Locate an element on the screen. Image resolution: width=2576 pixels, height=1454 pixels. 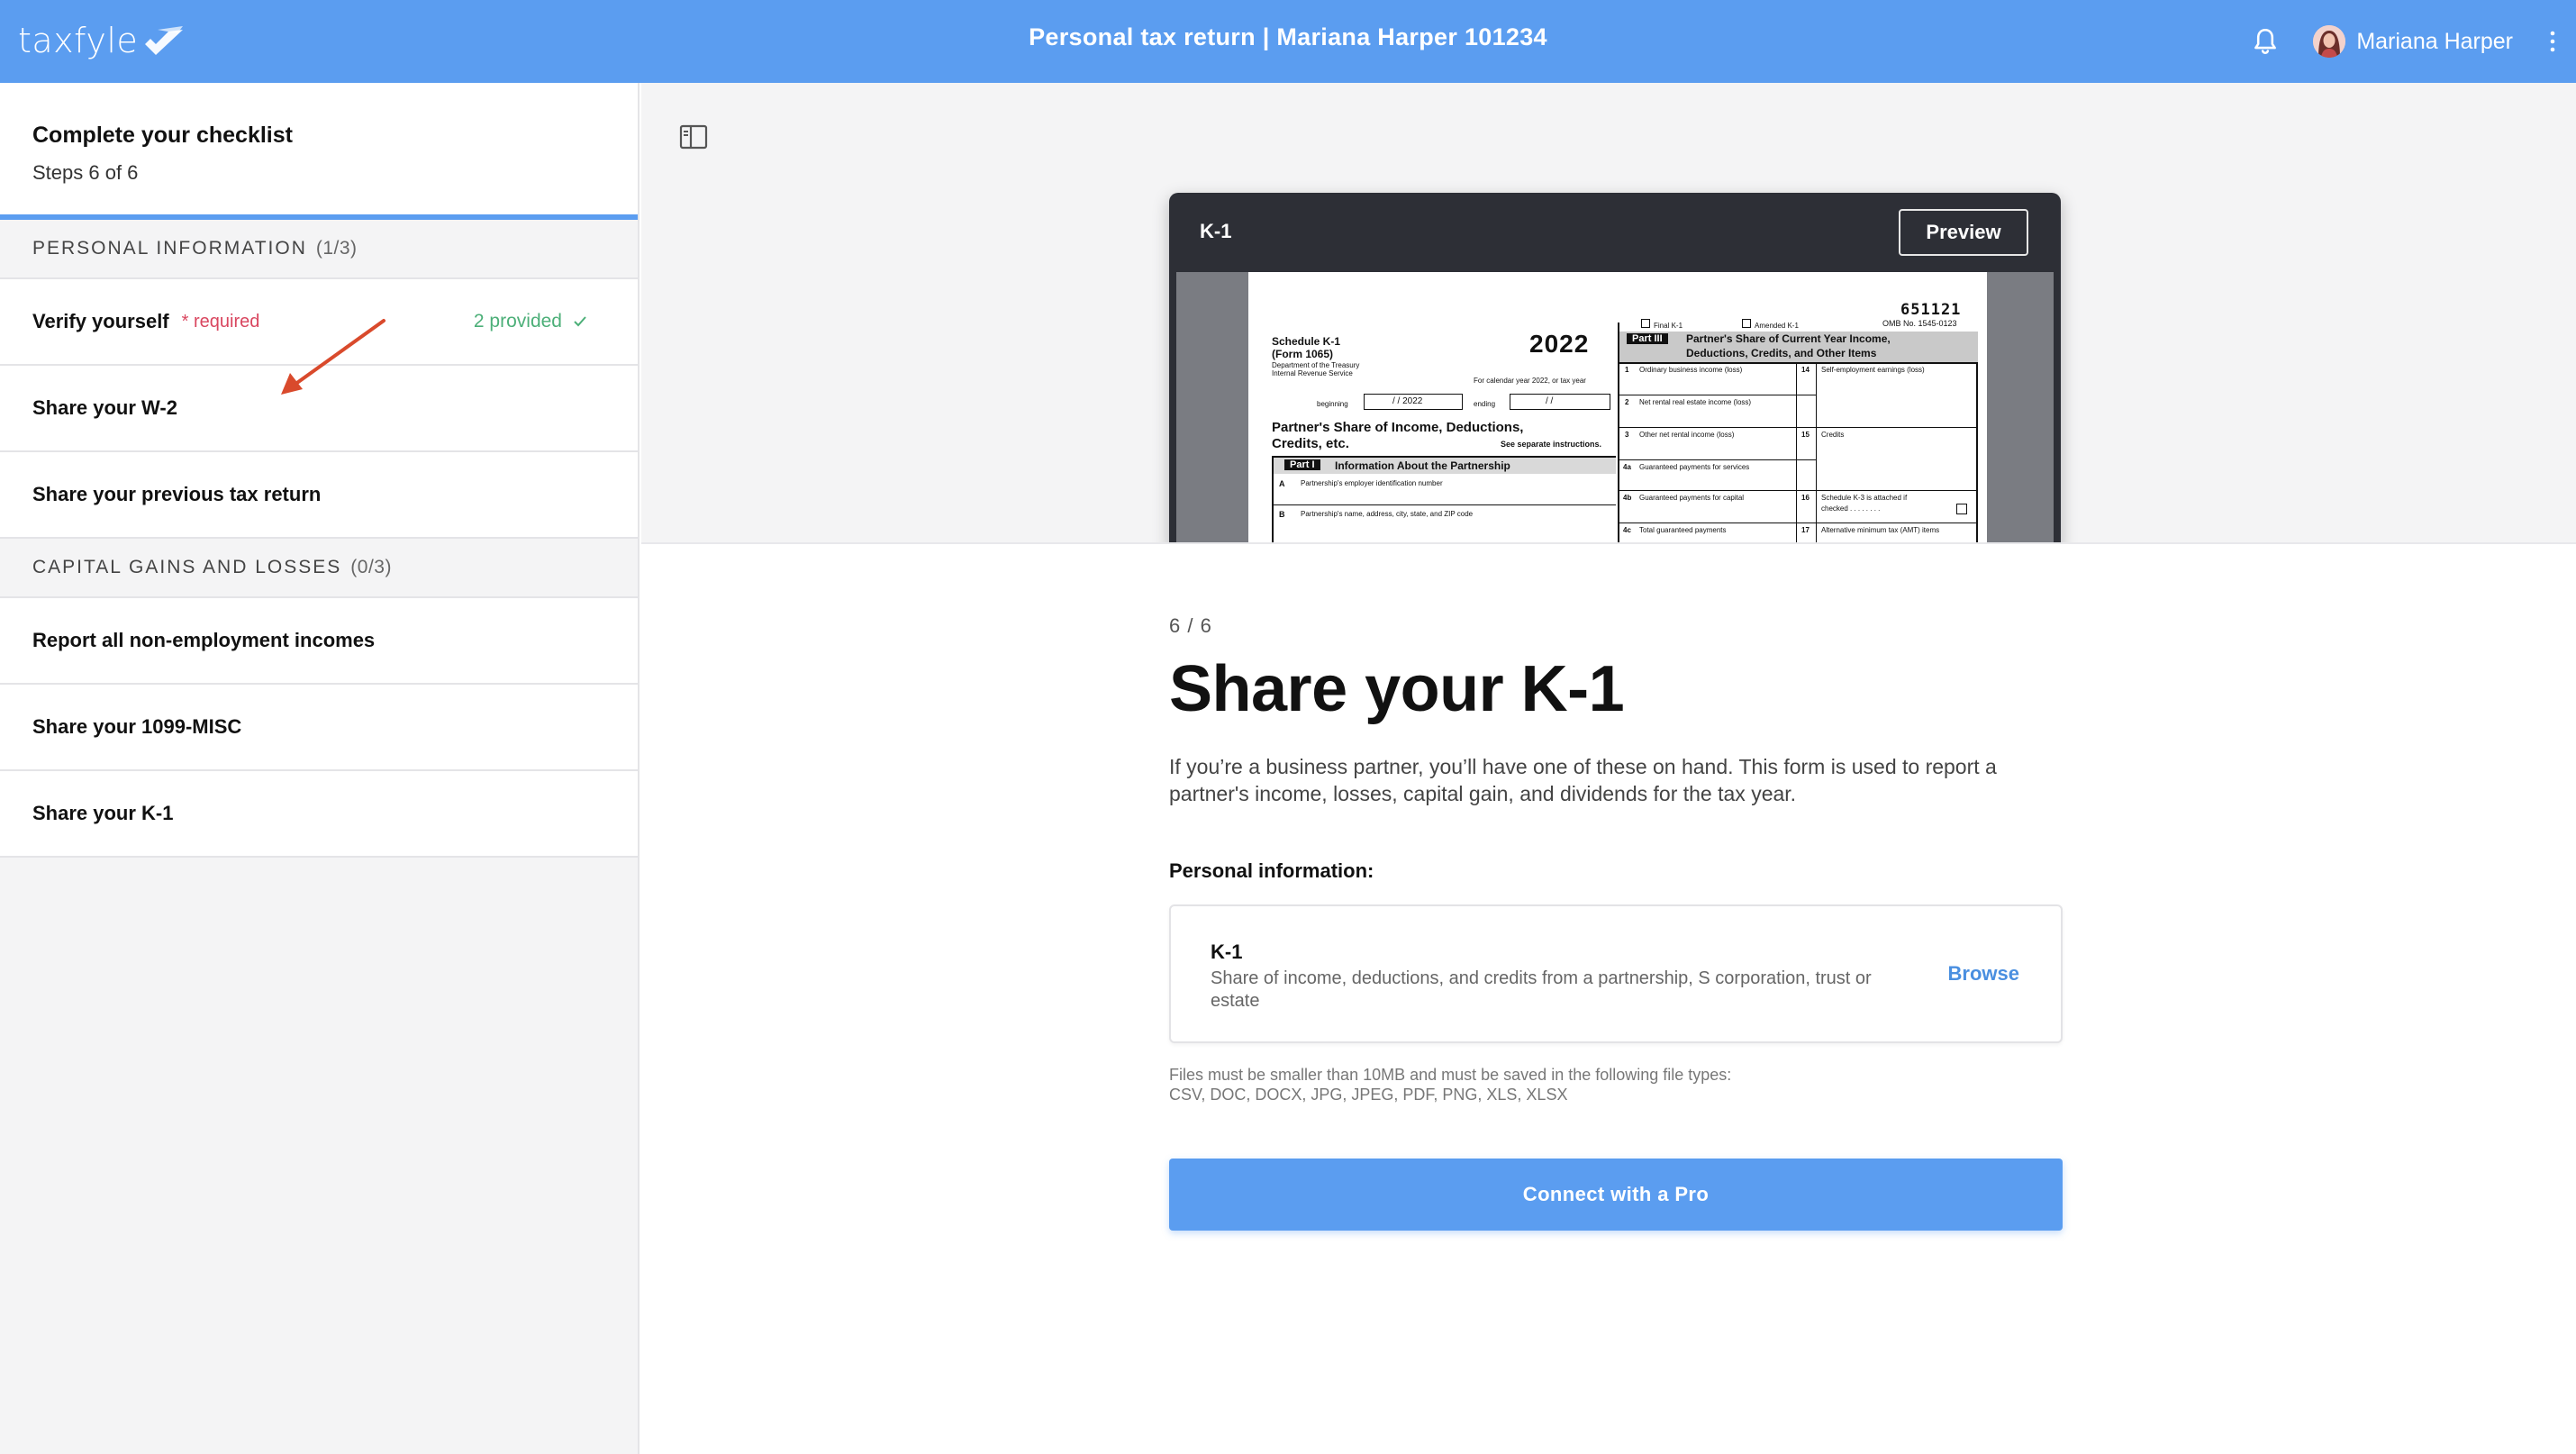
sidebar-item-label: Share your W-2 is located at coordinates (104, 408).